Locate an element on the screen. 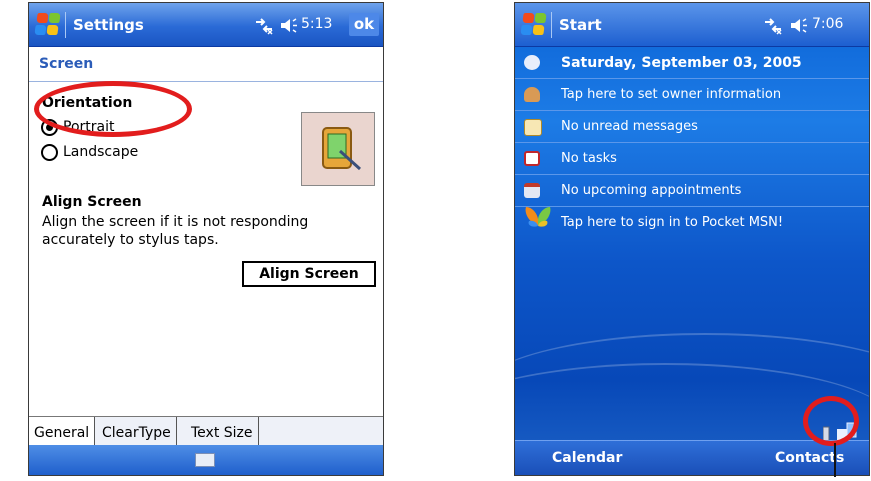 This screenshot has height=481, width=871. today-item-appointments: No upcoming appointments is located at coordinates (692, 190).